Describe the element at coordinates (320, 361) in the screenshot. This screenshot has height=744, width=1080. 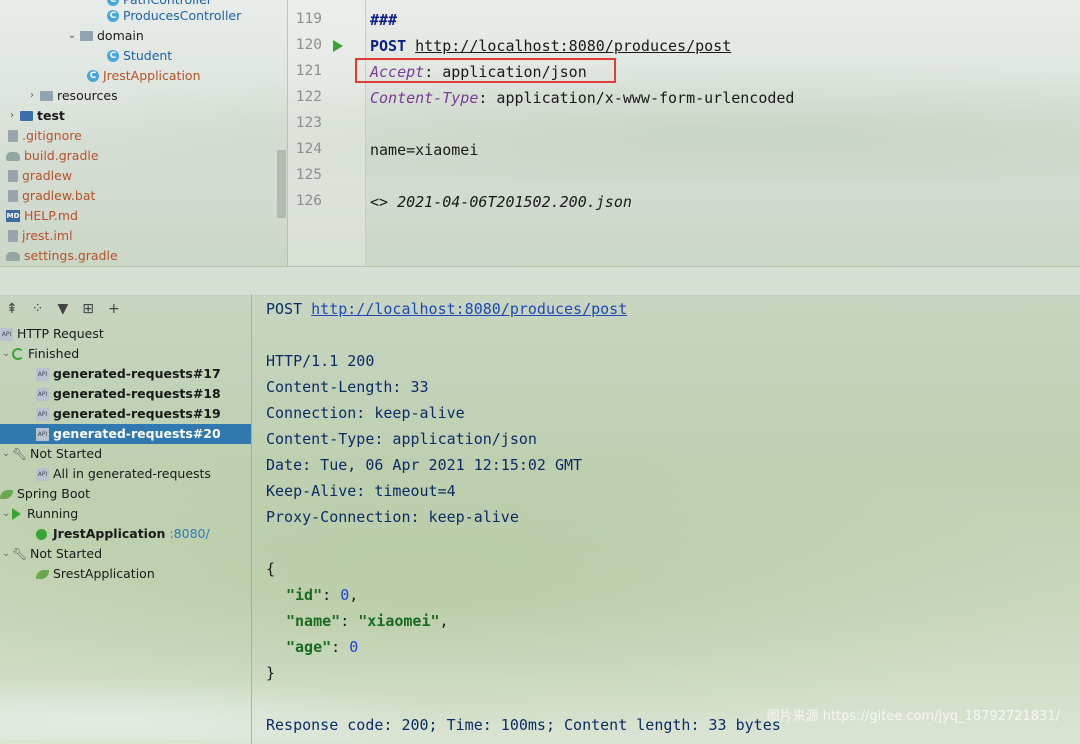
I see `response-status: HTTP/1.1 200` at that location.